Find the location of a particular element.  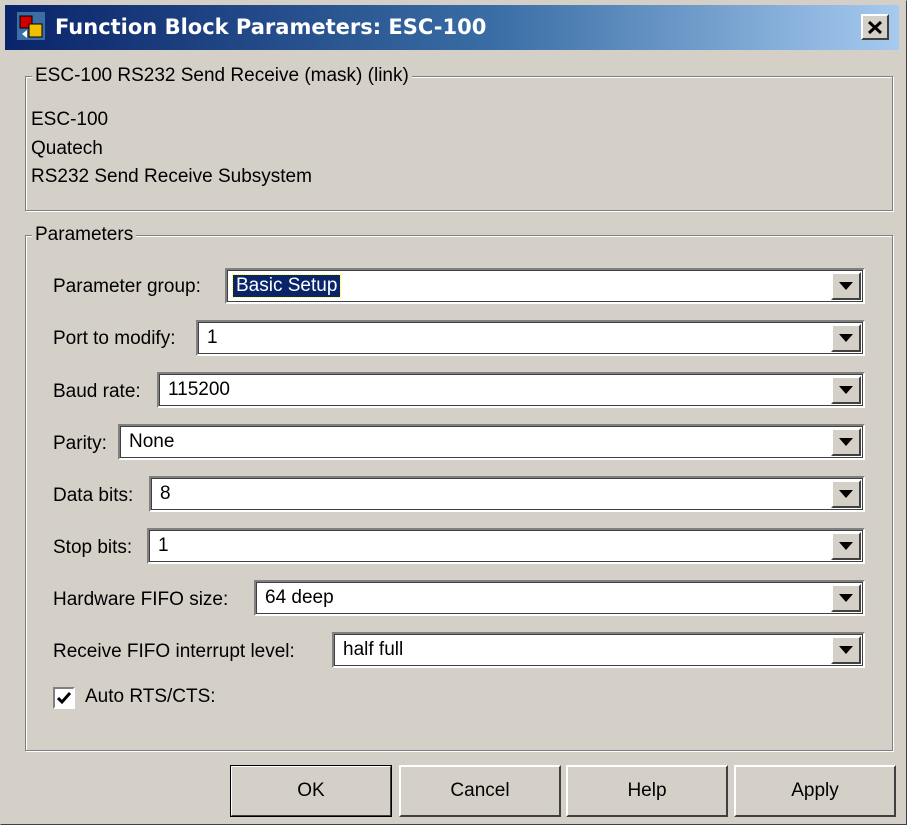

hardware-fifo-size-dropdown-button is located at coordinates (846, 598).